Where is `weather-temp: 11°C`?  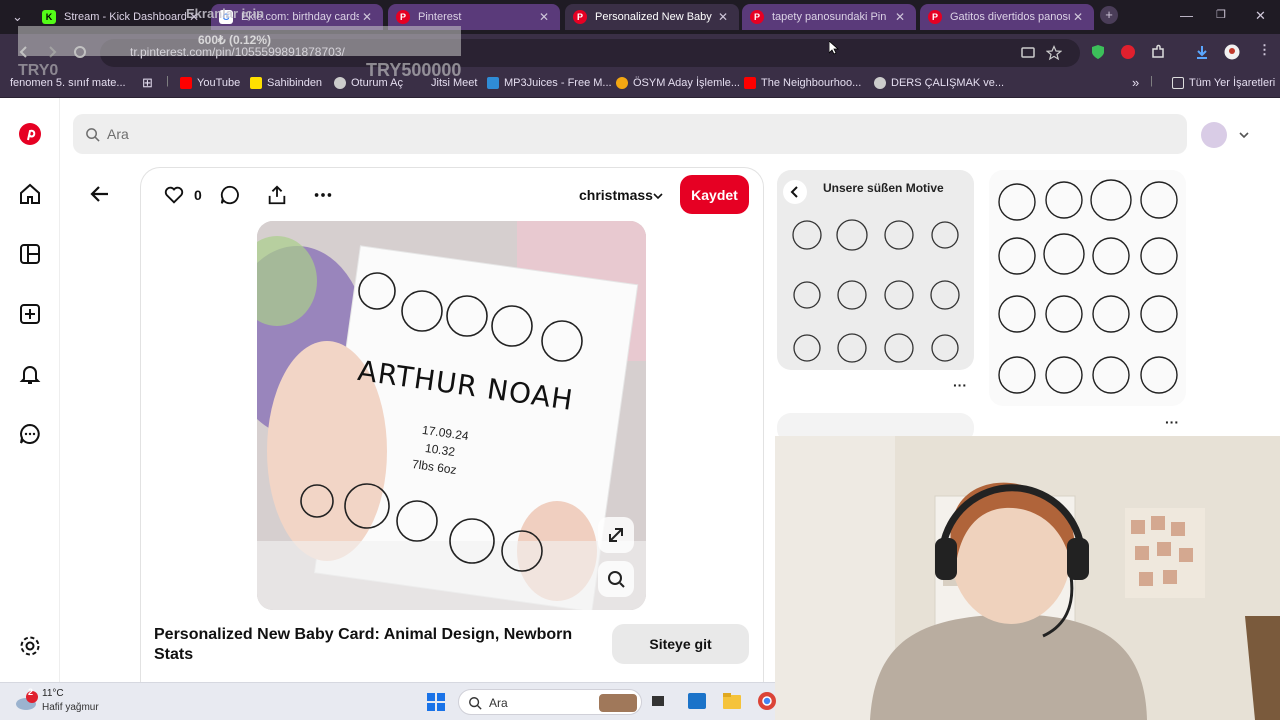 weather-temp: 11°C is located at coordinates (53, 693).